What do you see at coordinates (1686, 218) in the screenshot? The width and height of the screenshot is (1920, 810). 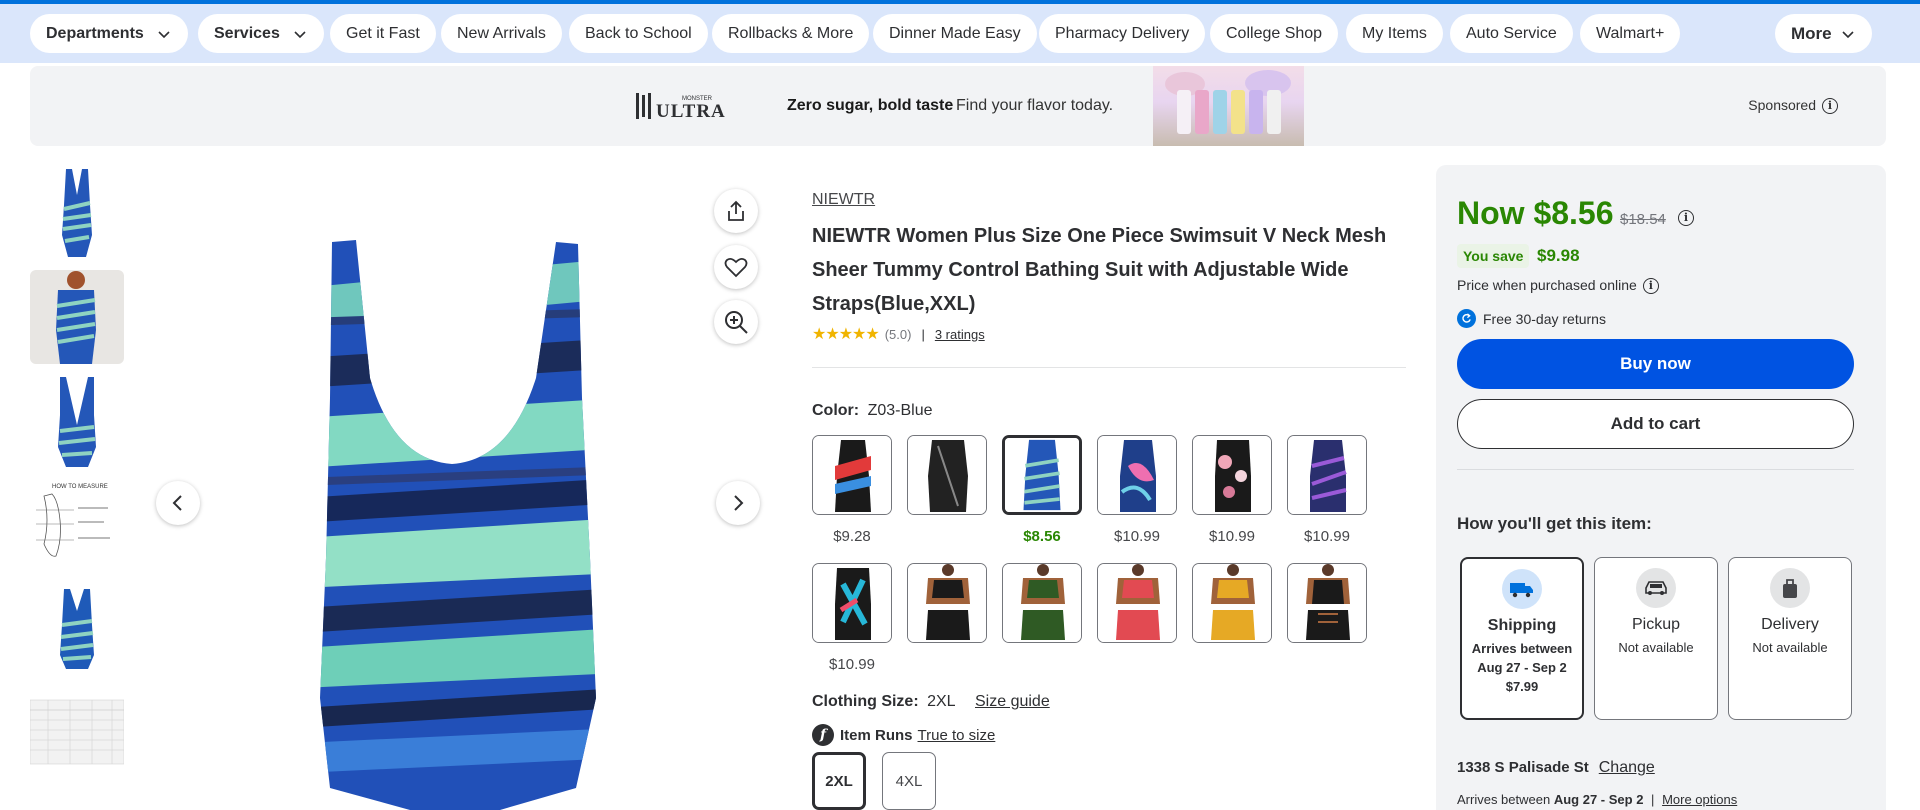 I see `price-info-icon: i` at bounding box center [1686, 218].